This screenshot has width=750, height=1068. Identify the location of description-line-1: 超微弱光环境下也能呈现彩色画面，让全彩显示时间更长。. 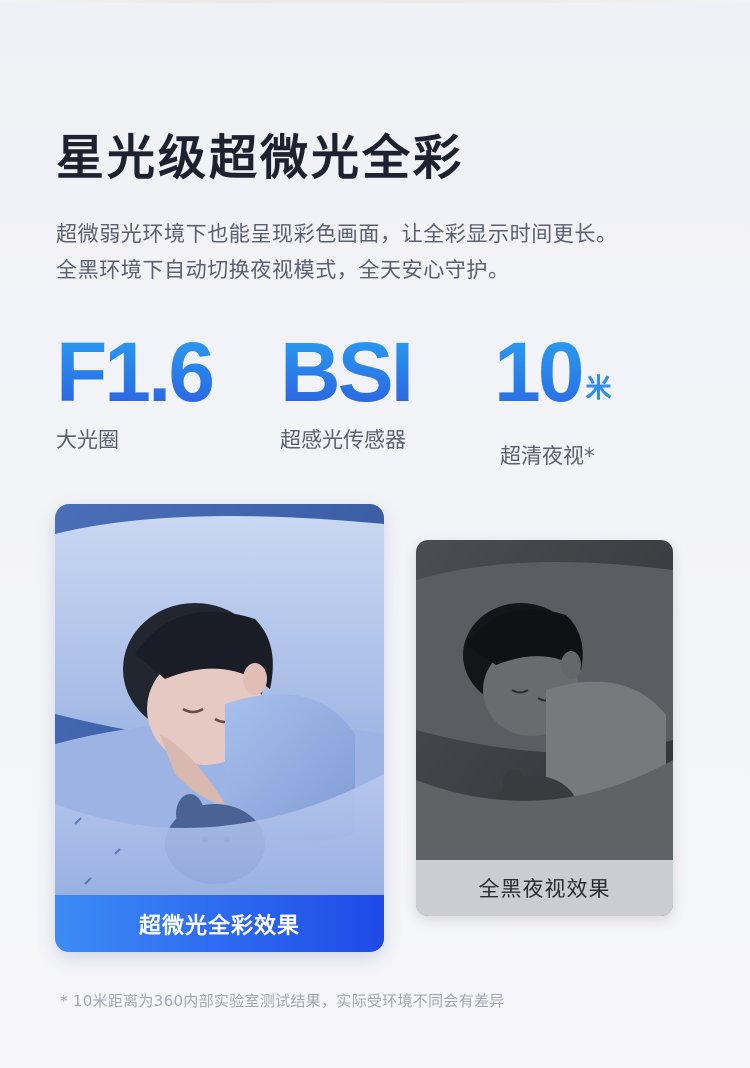
(337, 234).